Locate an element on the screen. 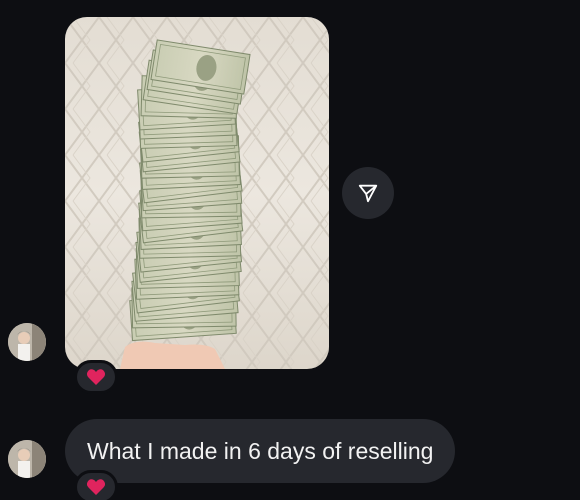 The image size is (580, 500). message-text: What I made in 6 days of reselling is located at coordinates (260, 450).